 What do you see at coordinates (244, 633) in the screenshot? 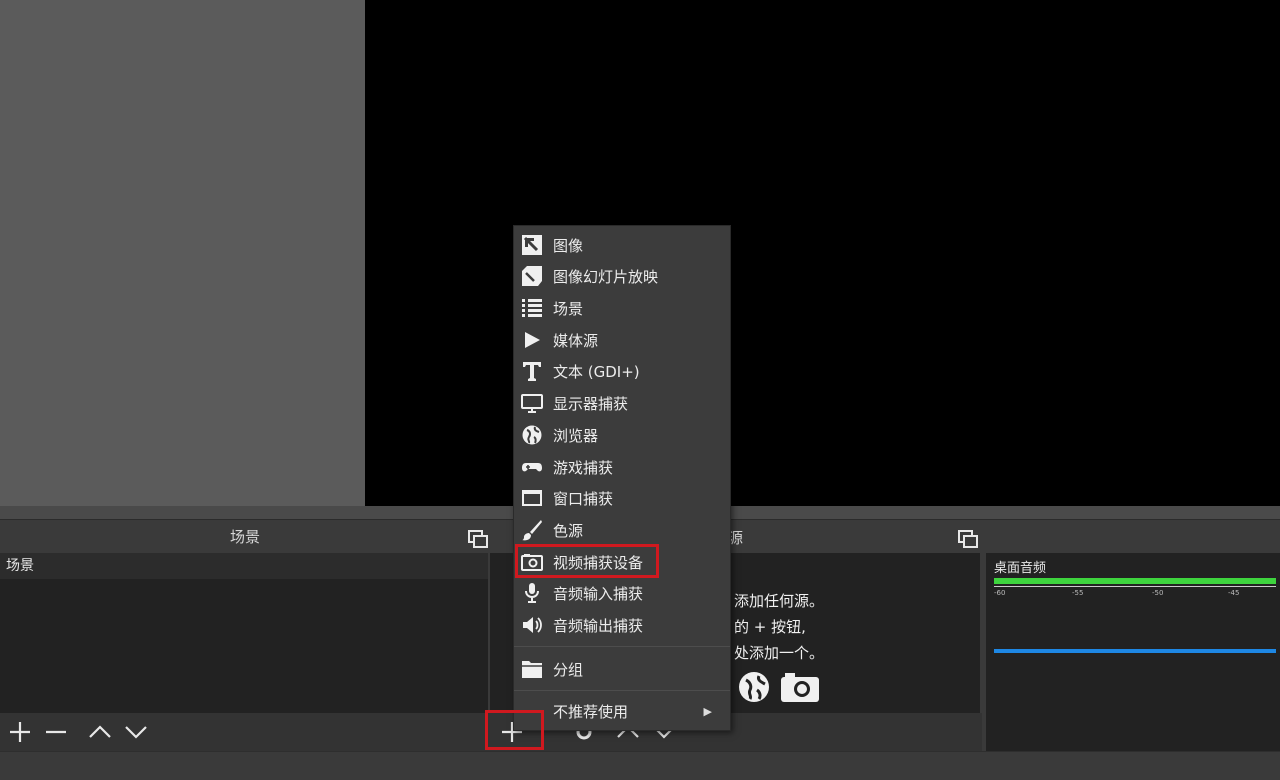
I see `scenes-list: 场景` at bounding box center [244, 633].